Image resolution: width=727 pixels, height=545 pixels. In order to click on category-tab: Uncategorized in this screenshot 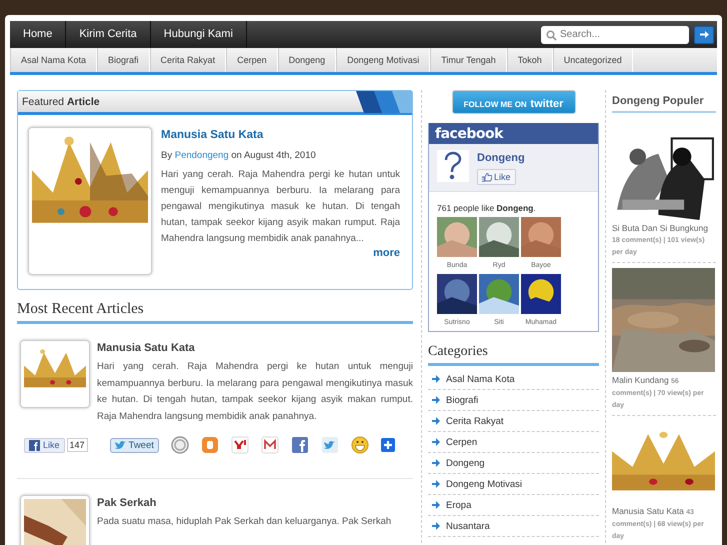, I will do `click(592, 60)`.